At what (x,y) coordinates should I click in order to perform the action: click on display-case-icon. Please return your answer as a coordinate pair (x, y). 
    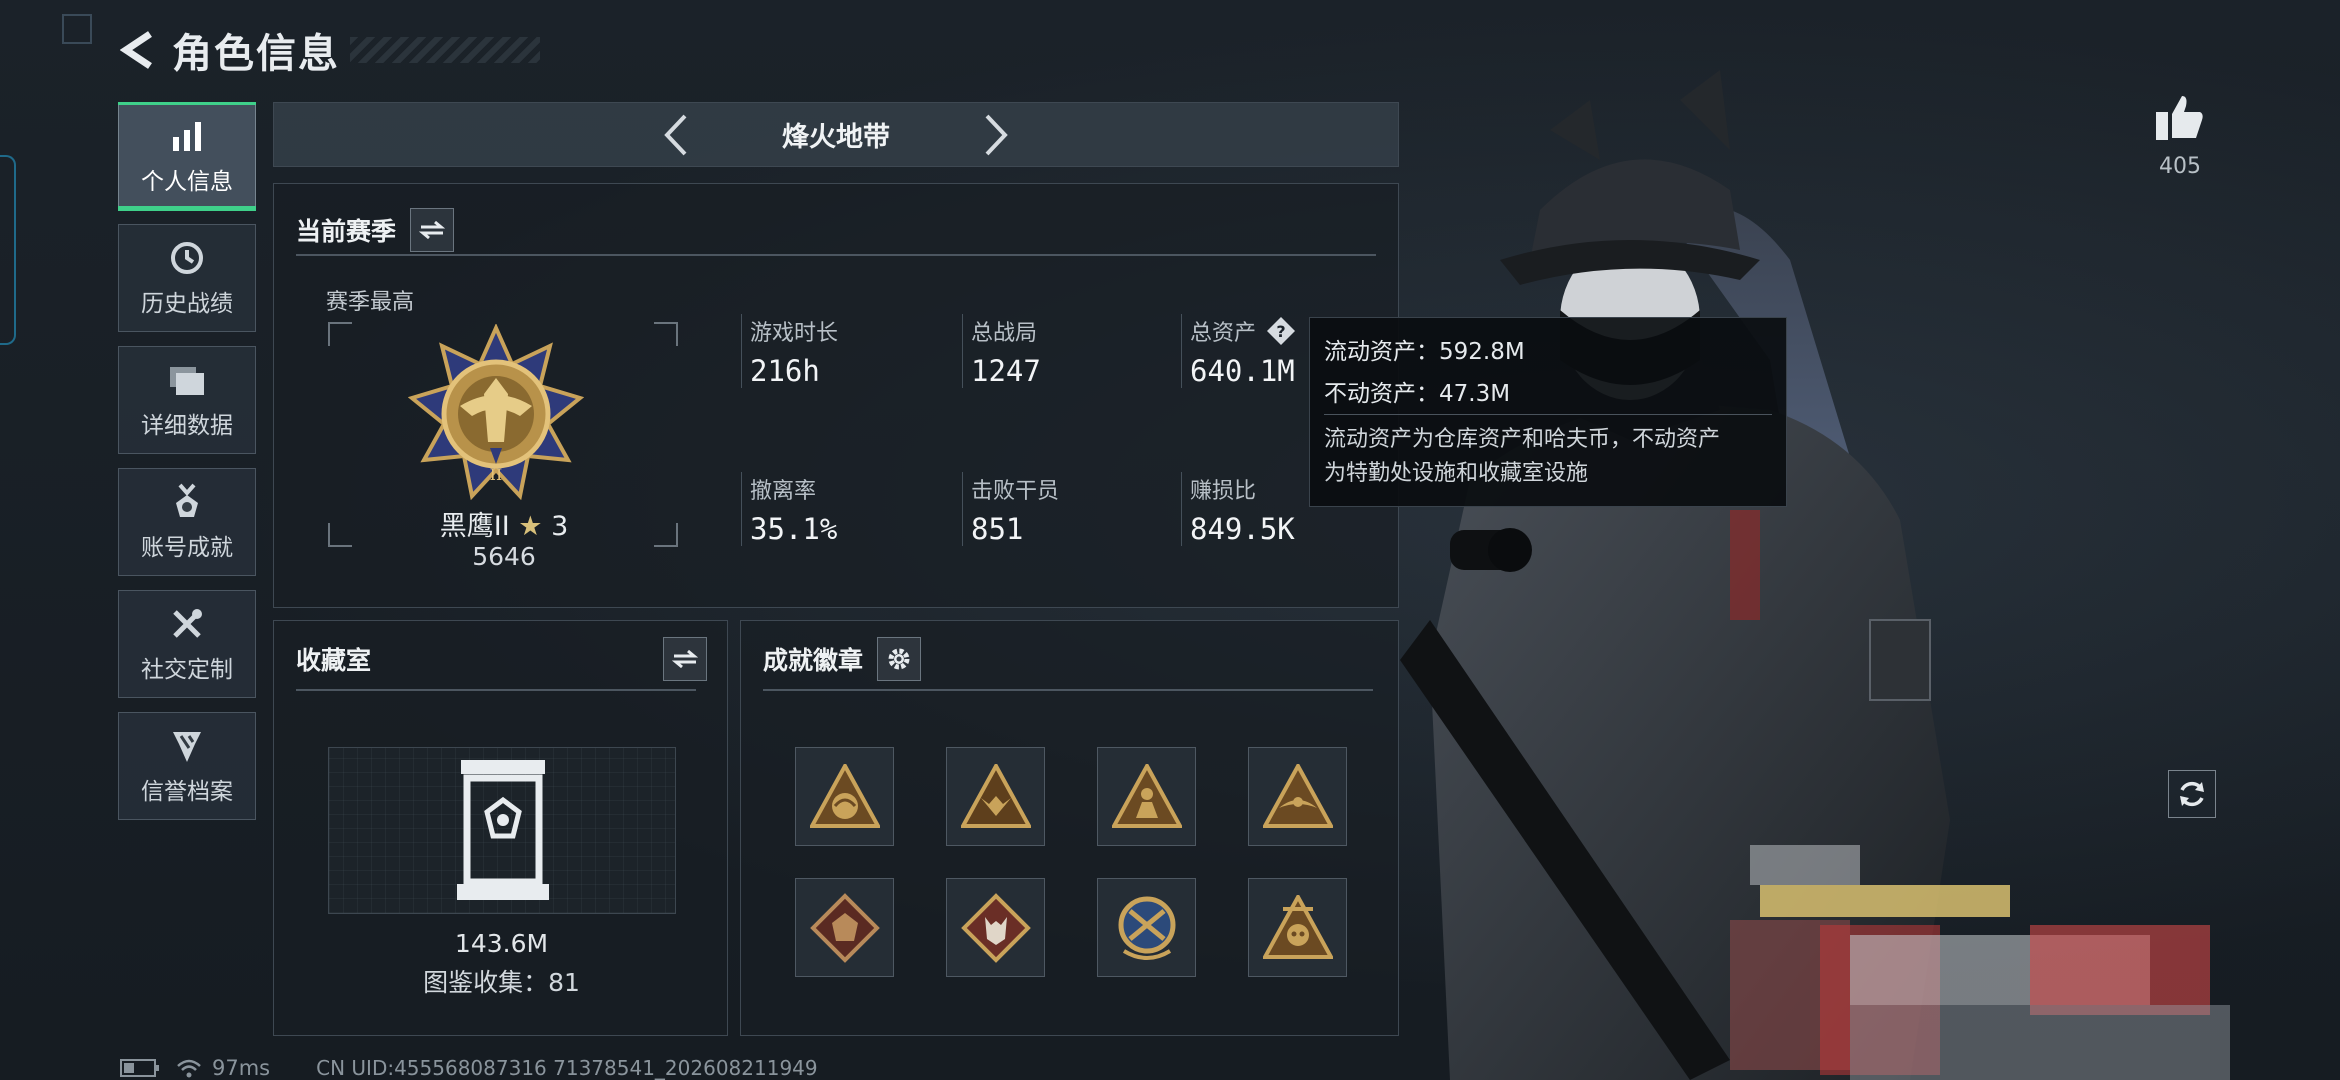
    Looking at the image, I should click on (503, 830).